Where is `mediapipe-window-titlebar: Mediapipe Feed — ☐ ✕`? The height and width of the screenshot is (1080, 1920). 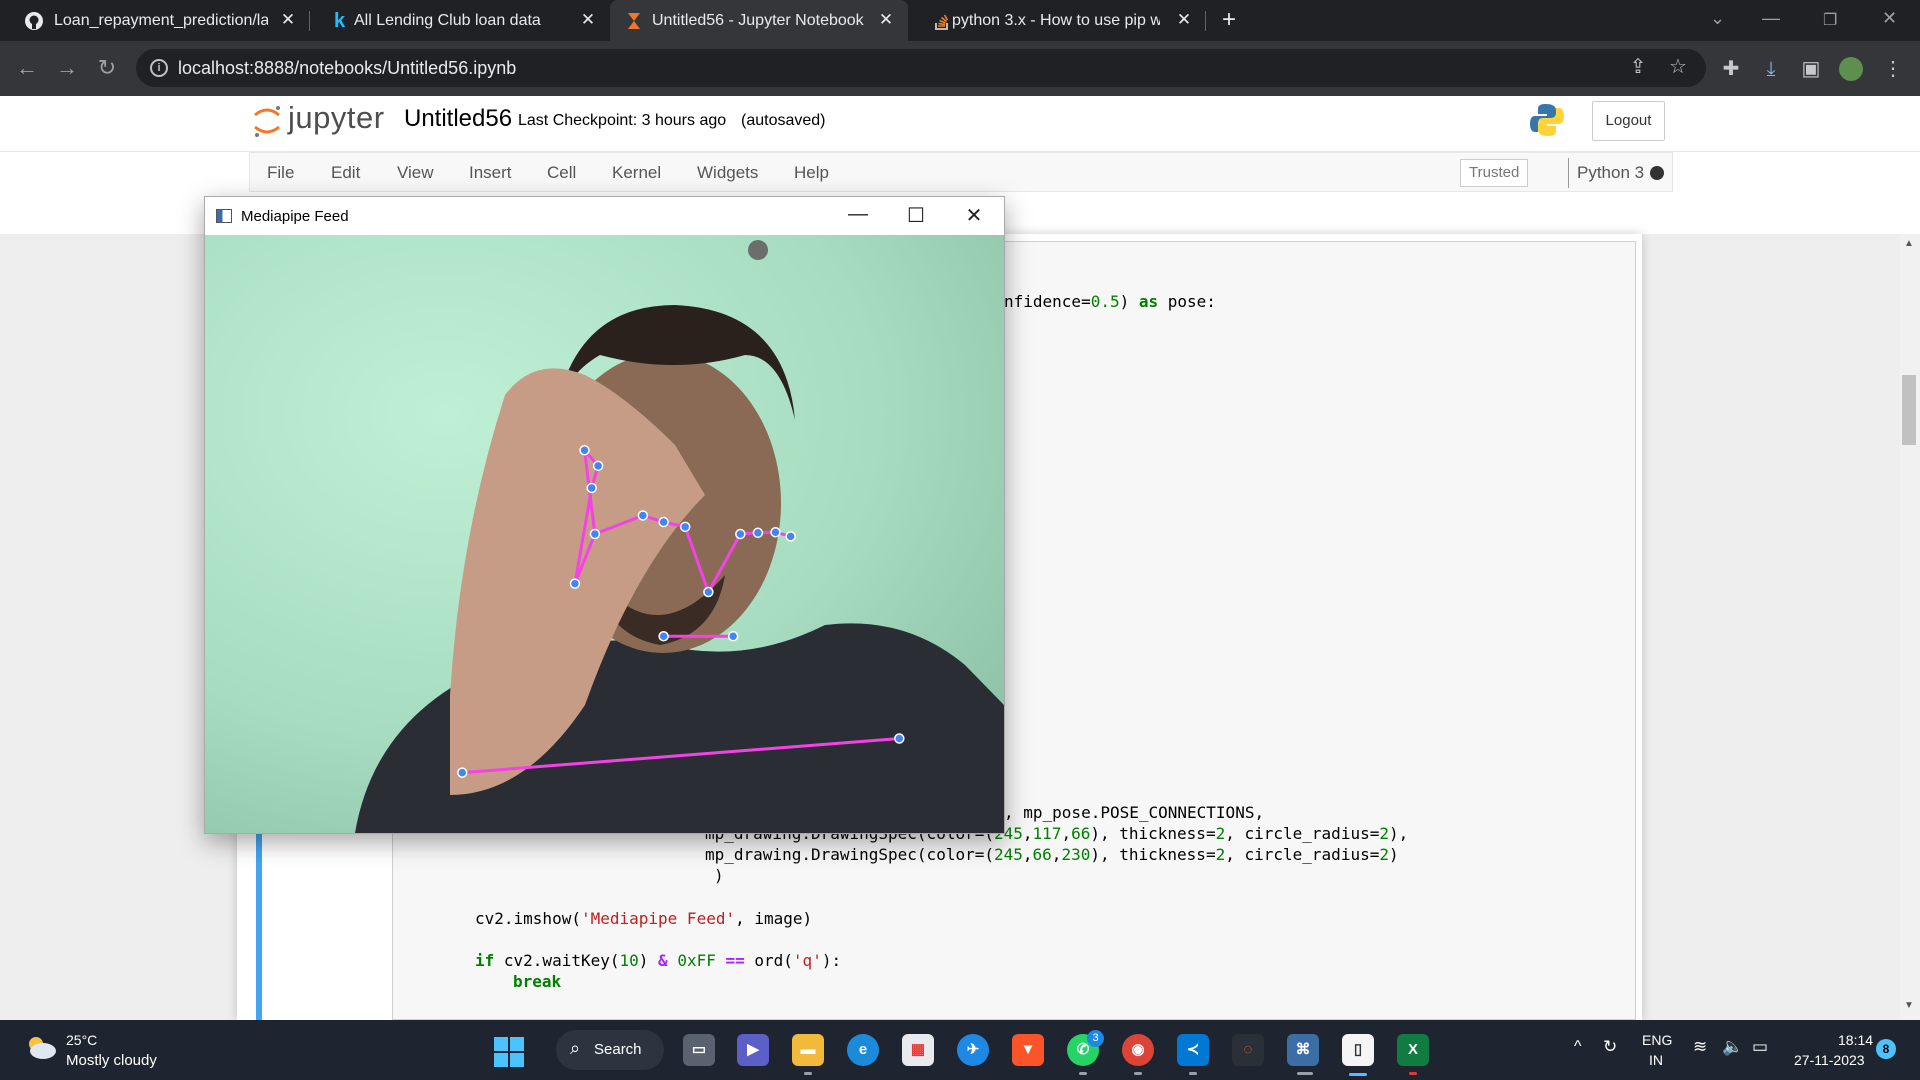 mediapipe-window-titlebar: Mediapipe Feed — ☐ ✕ is located at coordinates (604, 216).